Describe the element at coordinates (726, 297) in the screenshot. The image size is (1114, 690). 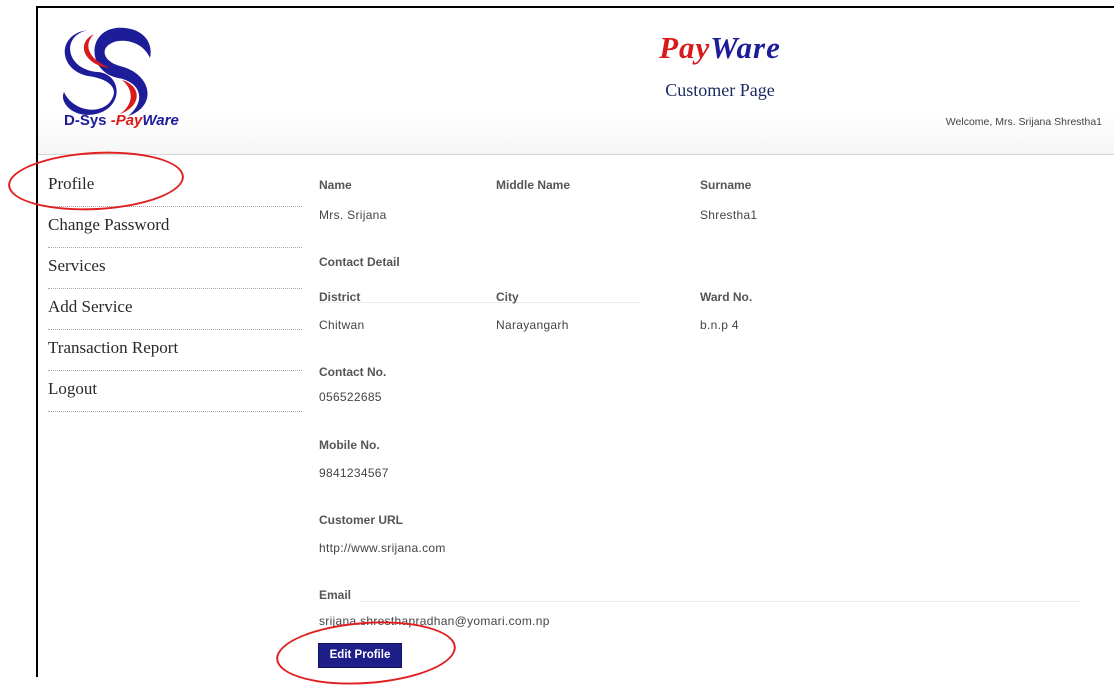
I see `ward-no-label: Ward No.` at that location.